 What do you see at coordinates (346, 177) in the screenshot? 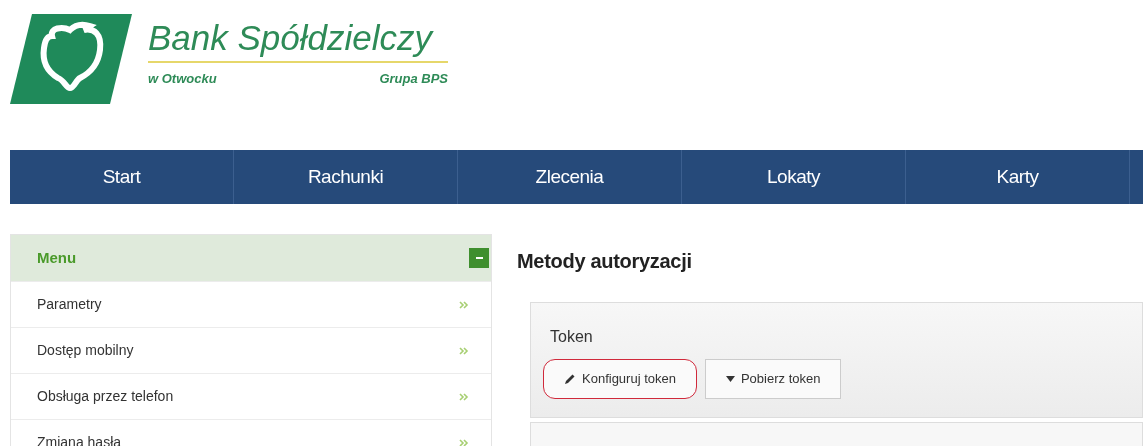
I see `nav-tab: Rachunki` at bounding box center [346, 177].